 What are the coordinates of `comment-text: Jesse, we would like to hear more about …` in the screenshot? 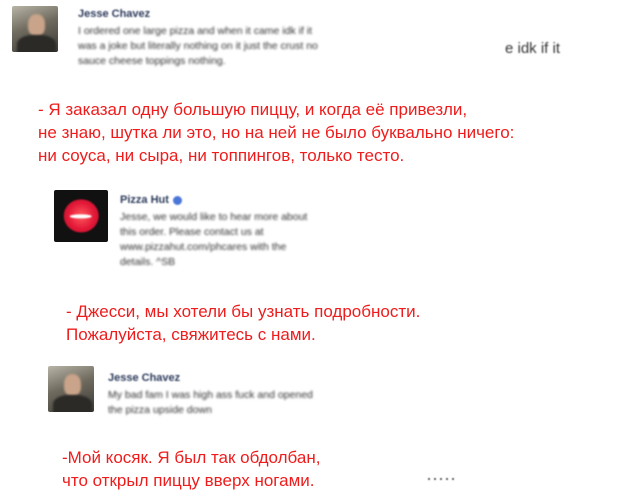 It's located at (214, 239).